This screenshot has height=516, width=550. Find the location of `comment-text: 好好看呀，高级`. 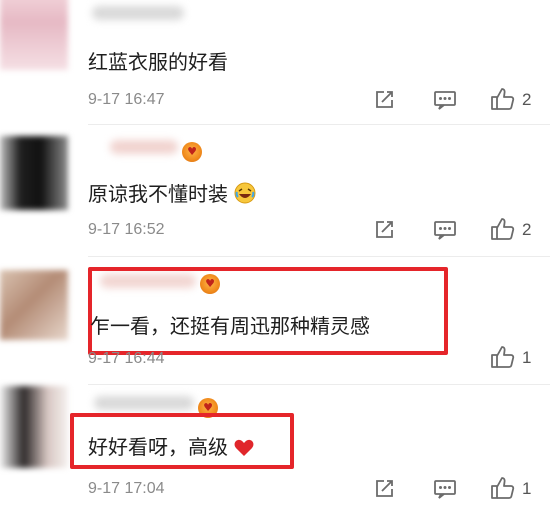

comment-text: 好好看呀，高级 is located at coordinates (171, 446).